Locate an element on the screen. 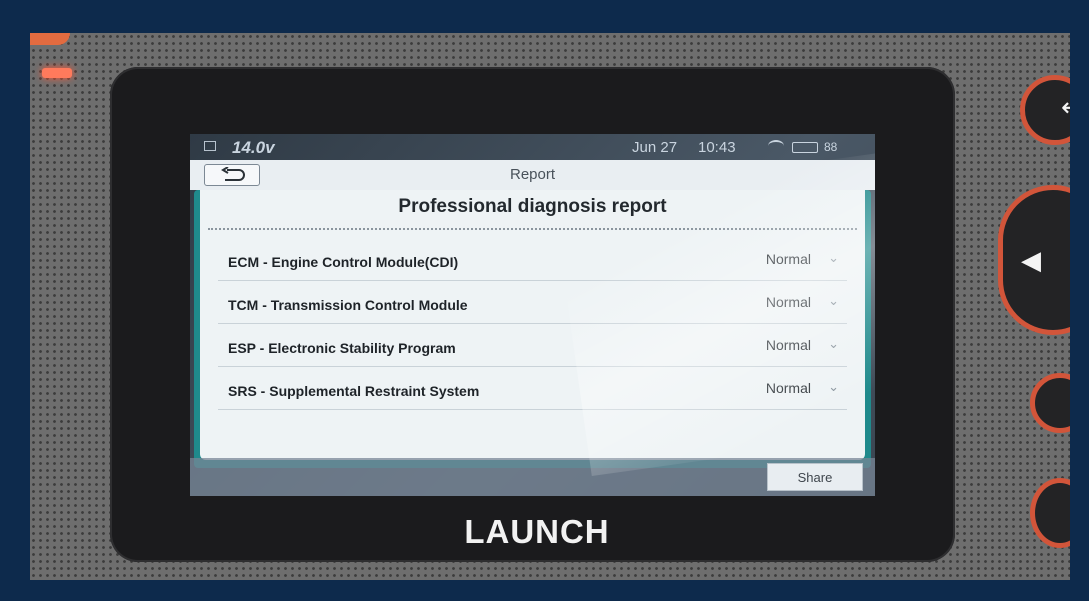 The height and width of the screenshot is (601, 1089). battery-voltage: 14.0v is located at coordinates (253, 147).